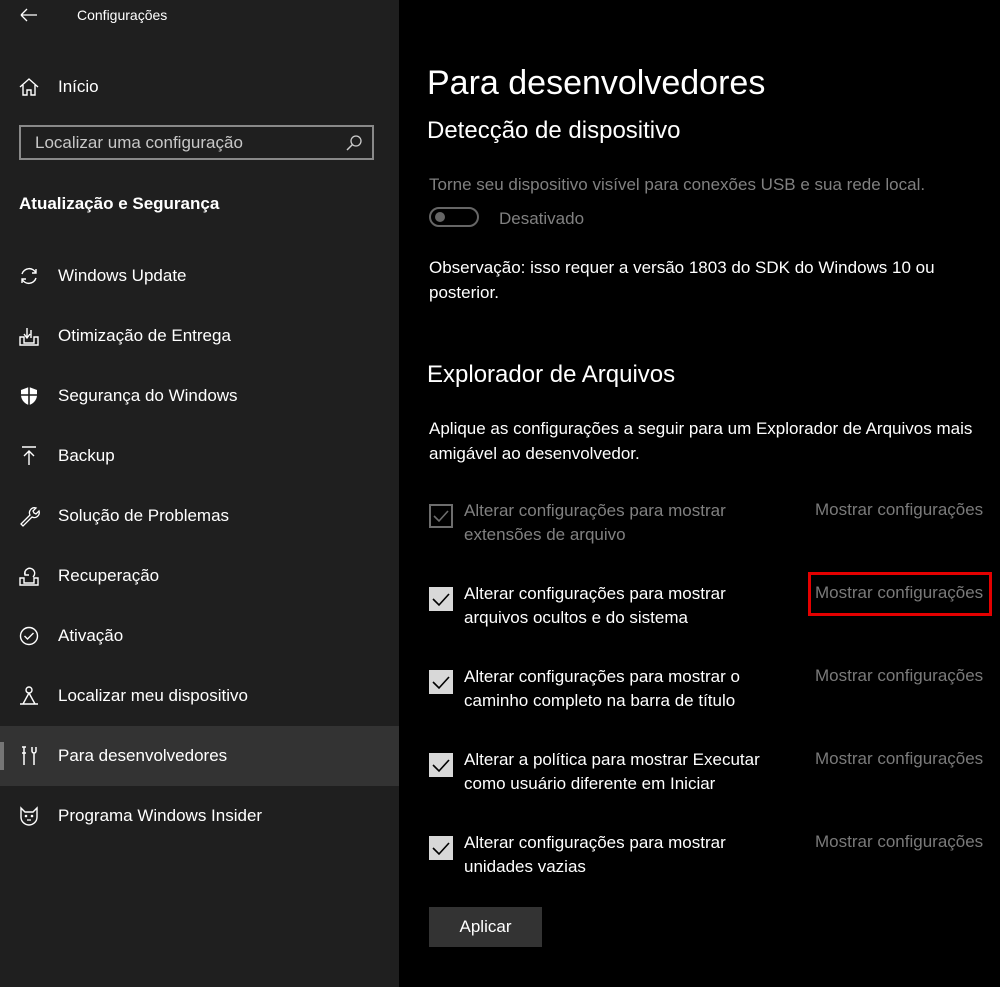 The image size is (1000, 987). What do you see at coordinates (148, 395) in the screenshot?
I see `sidebar-item-label: Segurança do Windows` at bounding box center [148, 395].